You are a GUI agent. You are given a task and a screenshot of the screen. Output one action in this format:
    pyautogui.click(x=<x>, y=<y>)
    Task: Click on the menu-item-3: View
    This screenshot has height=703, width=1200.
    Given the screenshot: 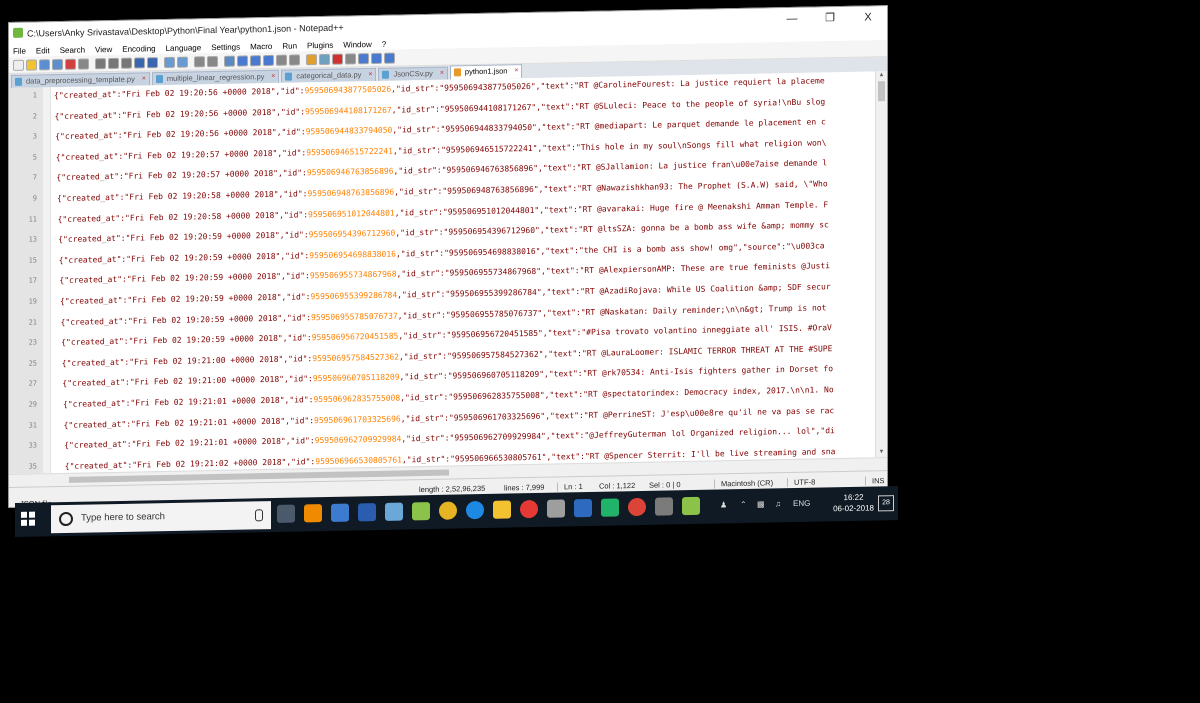 What is the action you would take?
    pyautogui.click(x=103, y=48)
    